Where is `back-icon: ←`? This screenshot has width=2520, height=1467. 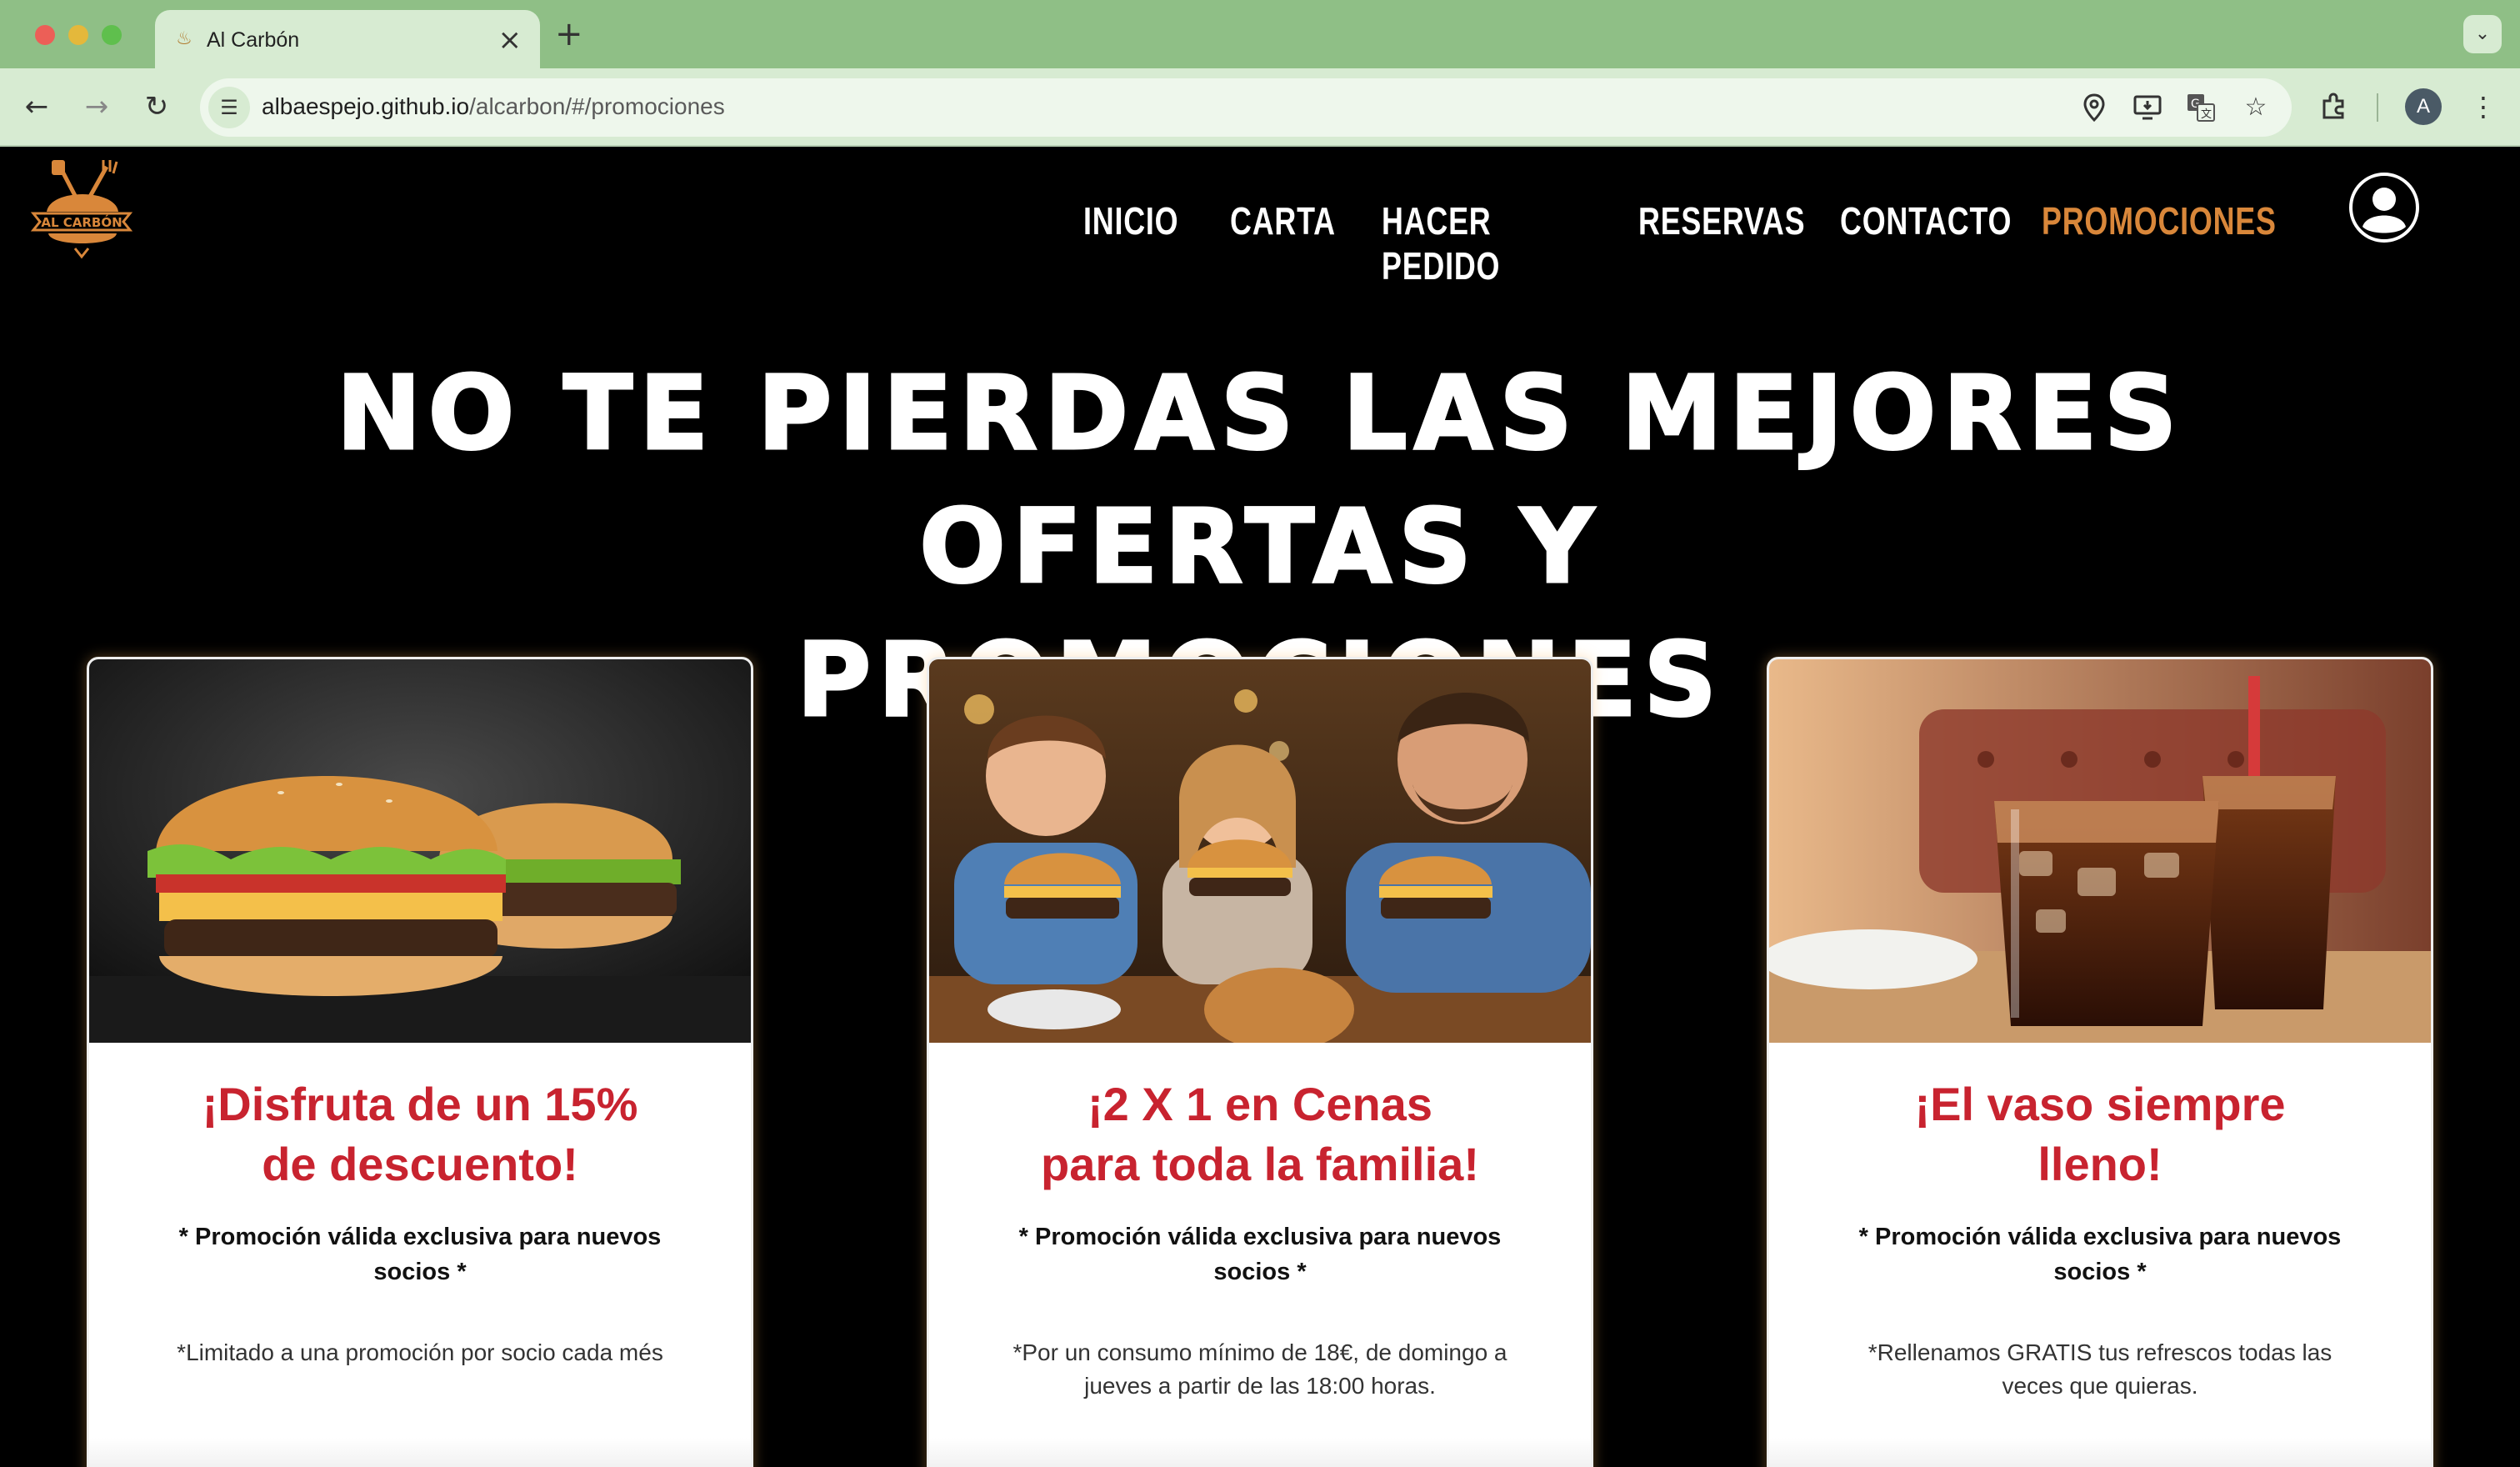 back-icon: ← is located at coordinates (36, 106).